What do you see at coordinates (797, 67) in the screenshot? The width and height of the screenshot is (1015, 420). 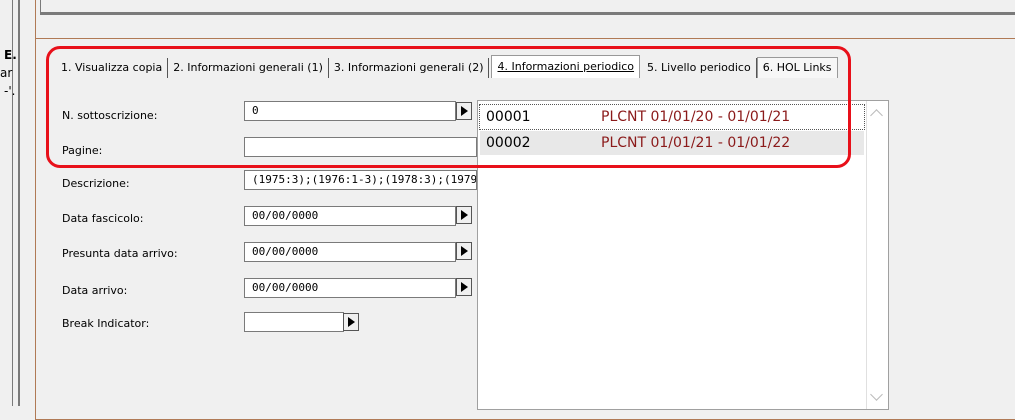 I see `tab-hol-links: 6. HOL Links` at bounding box center [797, 67].